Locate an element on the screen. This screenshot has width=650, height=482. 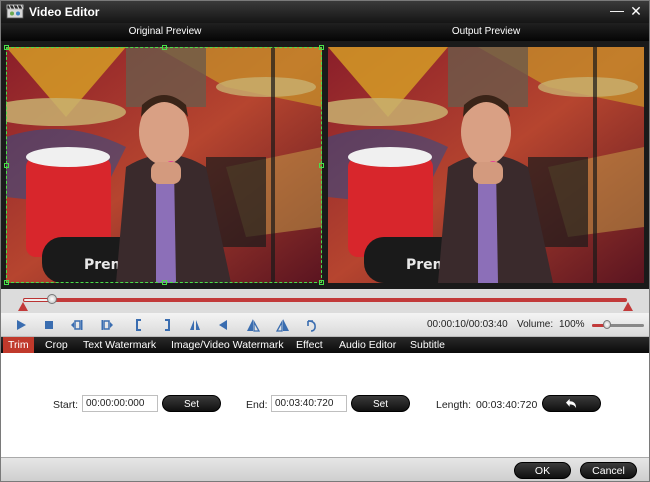
tab-audio-editor: Audio Editor is located at coordinates (367, 345).